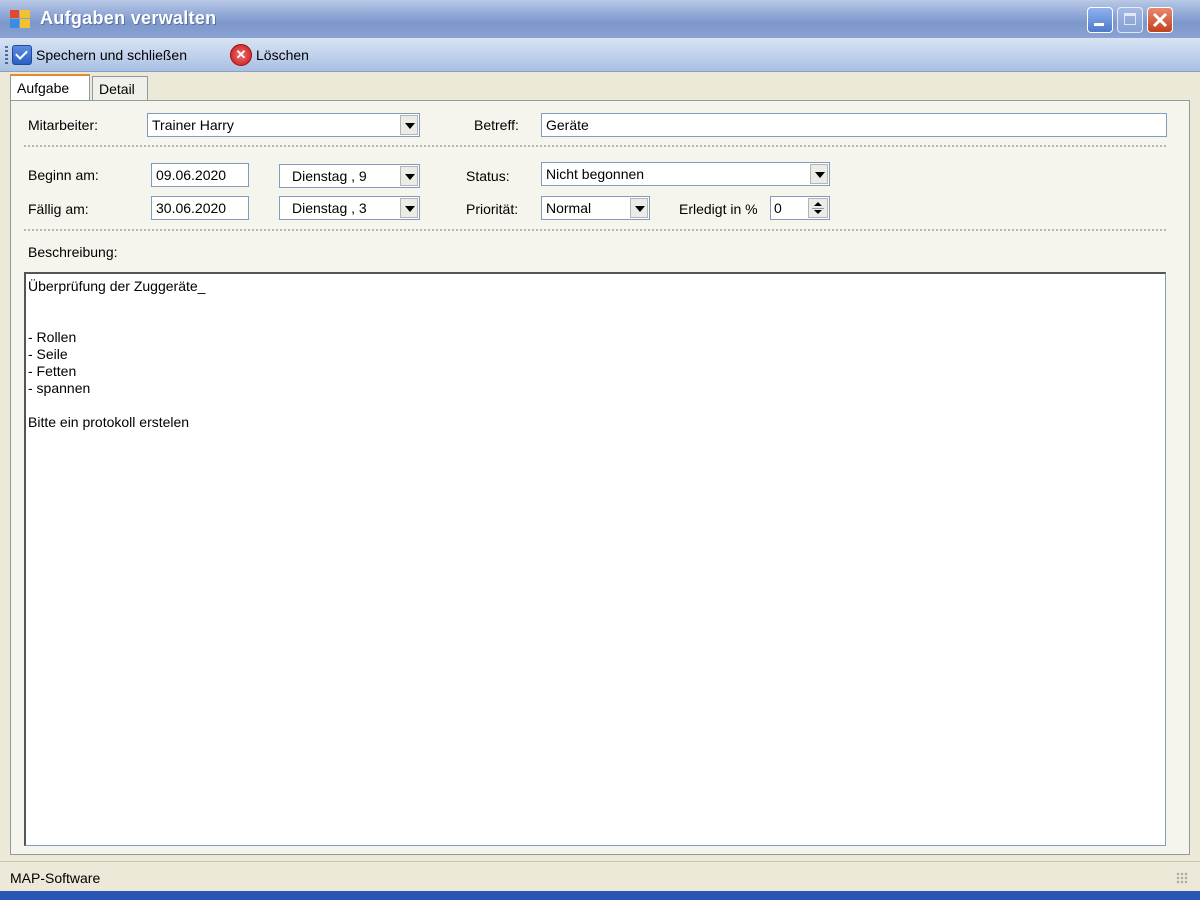 The height and width of the screenshot is (900, 1200). Describe the element at coordinates (6, 55) in the screenshot. I see `toolbar-grip` at that location.